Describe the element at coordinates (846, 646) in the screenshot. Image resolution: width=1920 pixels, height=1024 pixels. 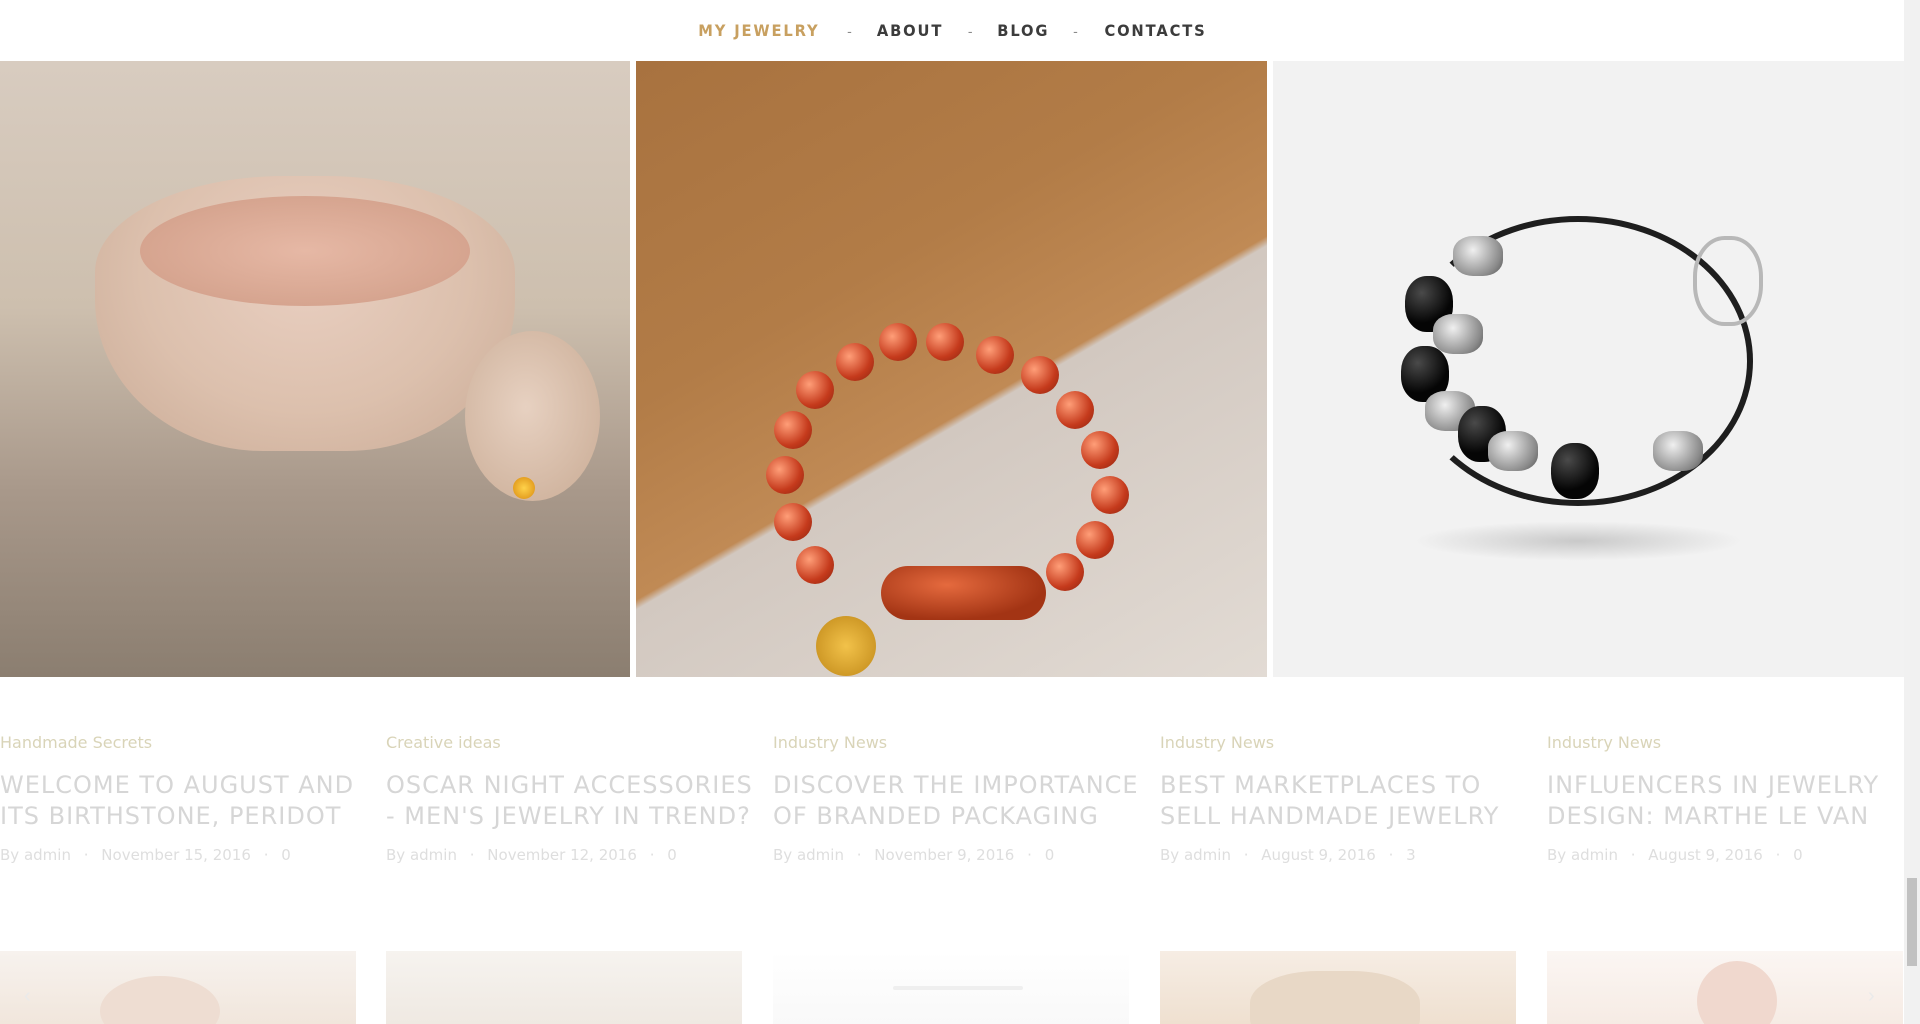
I see `gold-charm` at that location.